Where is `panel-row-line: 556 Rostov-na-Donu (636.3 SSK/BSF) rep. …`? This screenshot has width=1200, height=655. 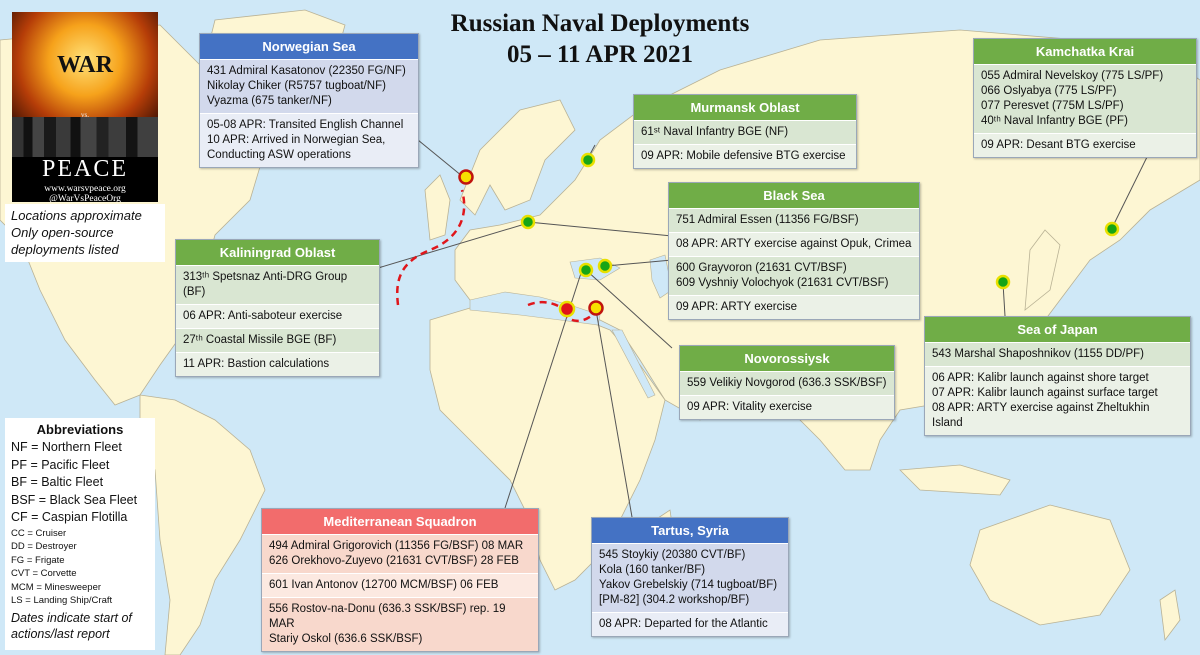
panel-row-line: 556 Rostov-na-Donu (636.3 SSK/BSF) rep. … is located at coordinates (387, 616).